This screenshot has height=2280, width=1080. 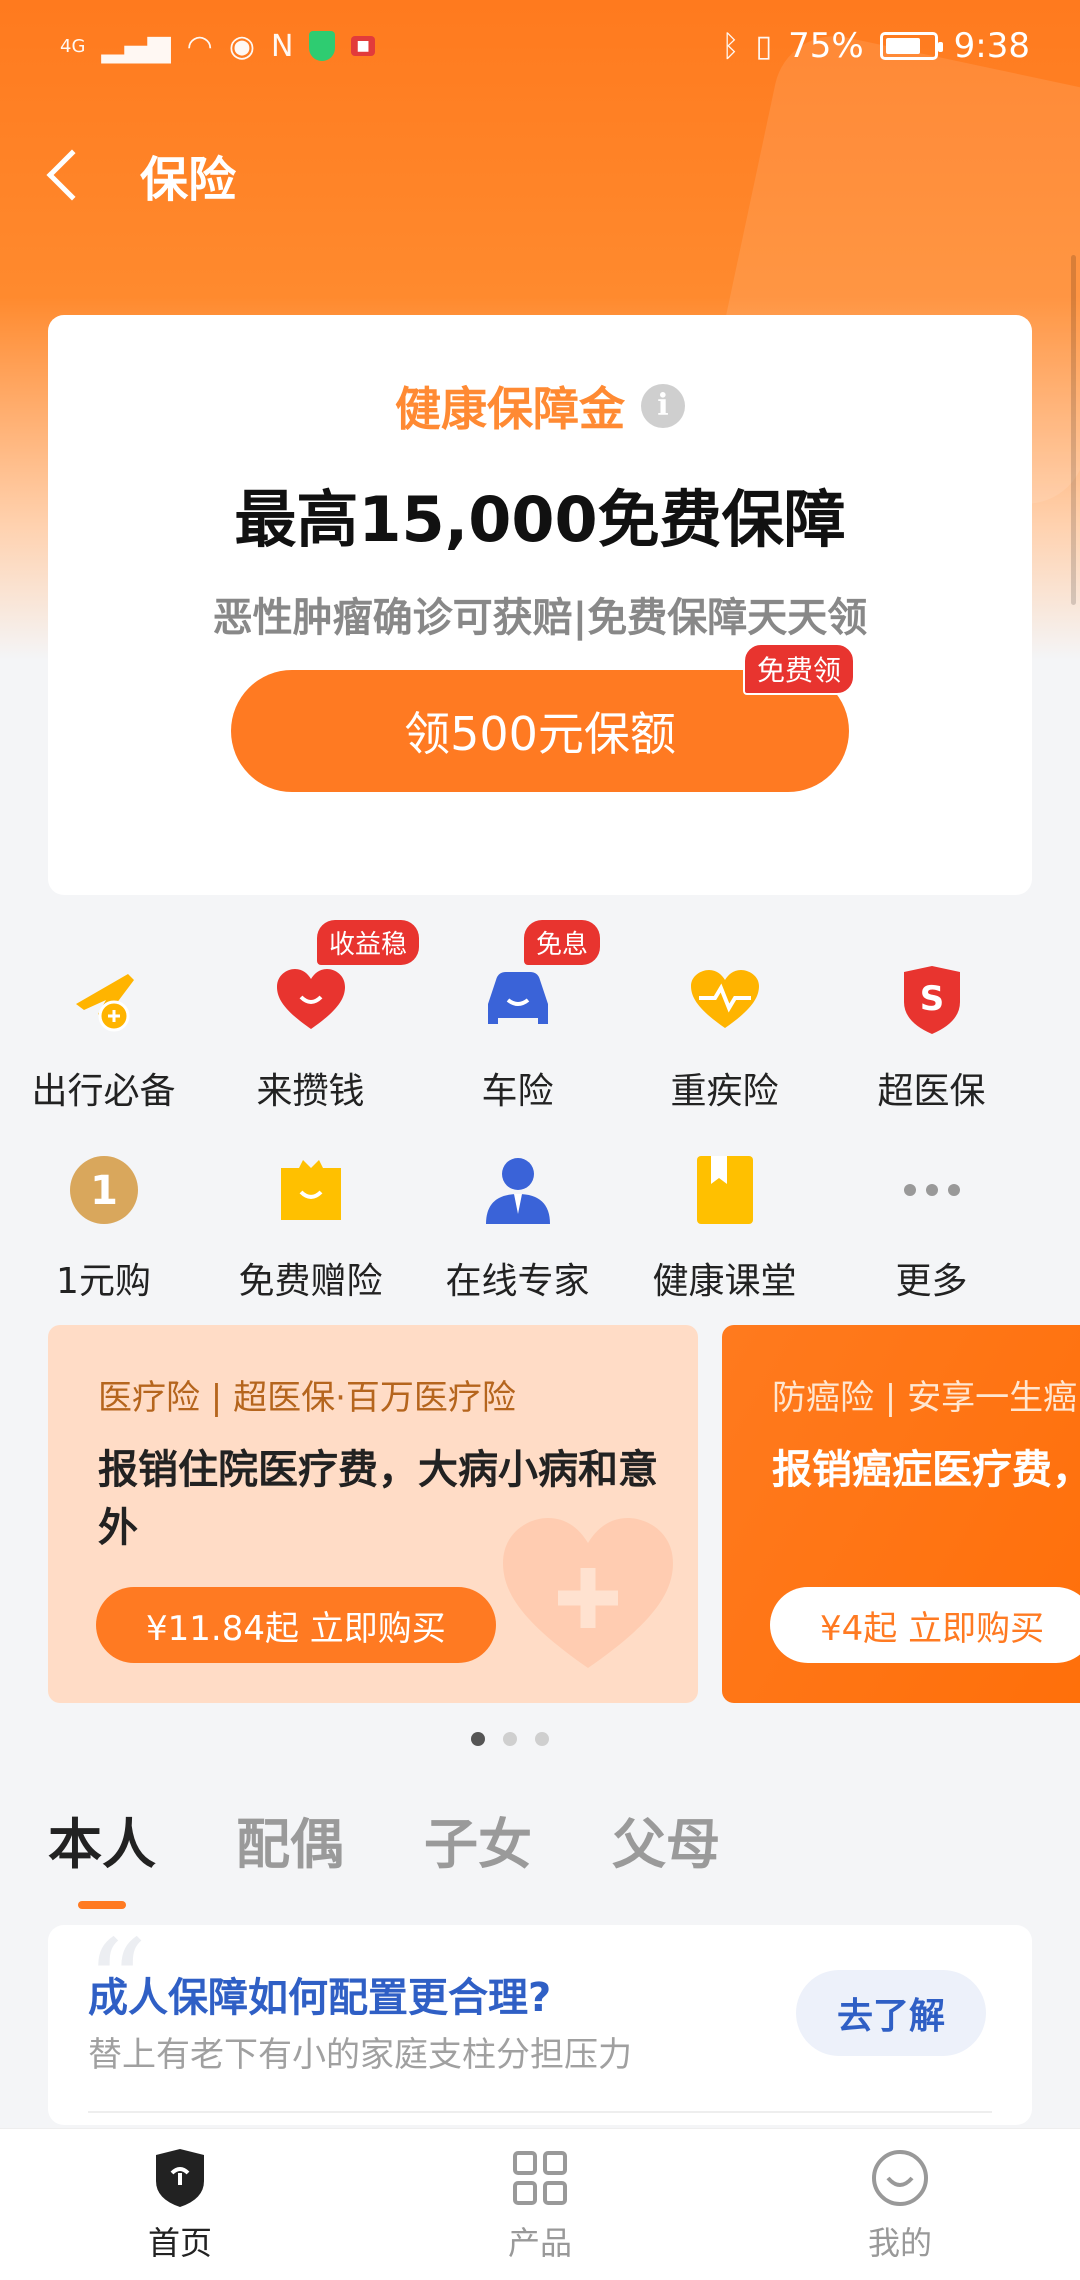 What do you see at coordinates (540, 519) in the screenshot?
I see `promo-title: 最高15,000免费保障` at bounding box center [540, 519].